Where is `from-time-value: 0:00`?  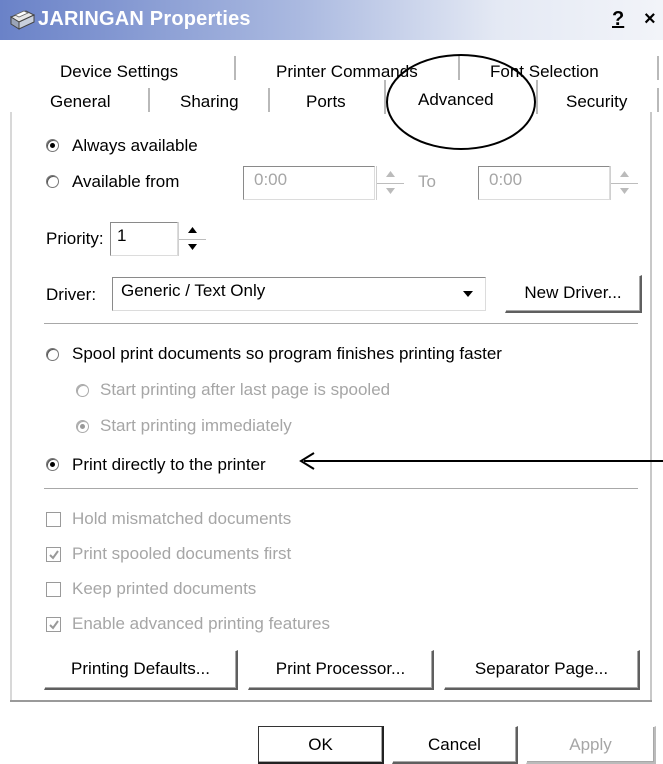 from-time-value: 0:00 is located at coordinates (271, 179).